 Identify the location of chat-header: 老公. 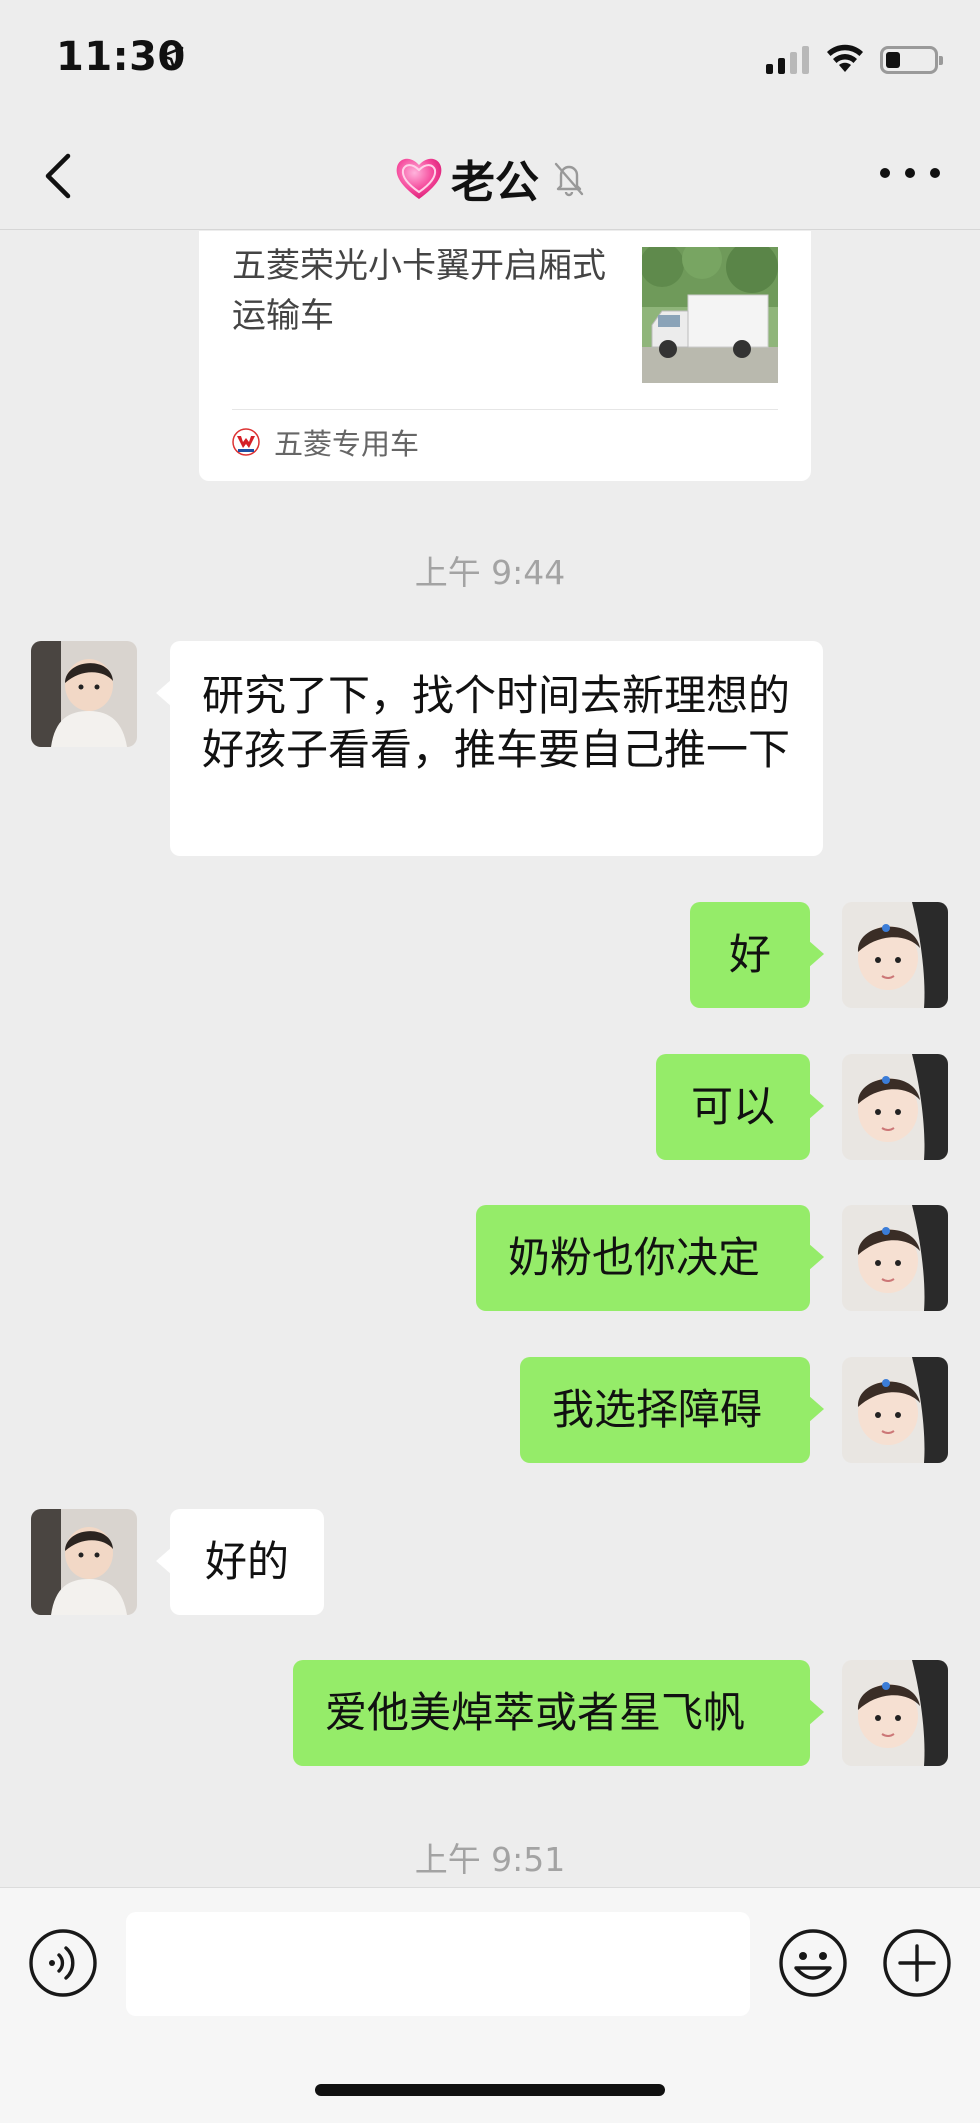
(490, 175).